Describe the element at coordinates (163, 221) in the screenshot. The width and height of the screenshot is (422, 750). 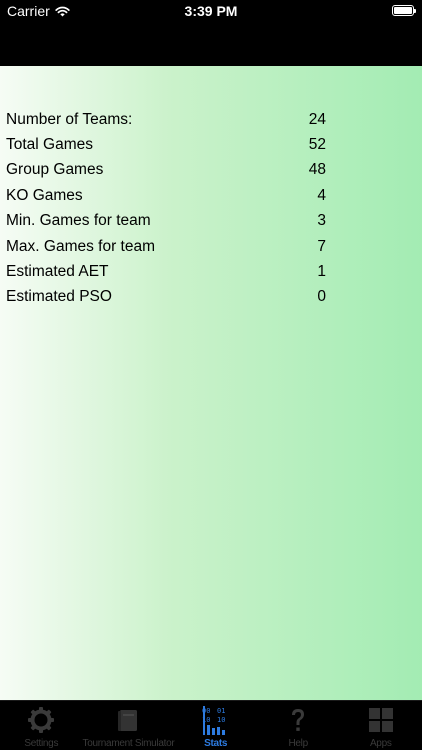
I see `stat-row-min-games: Min. Games for team 3` at that location.